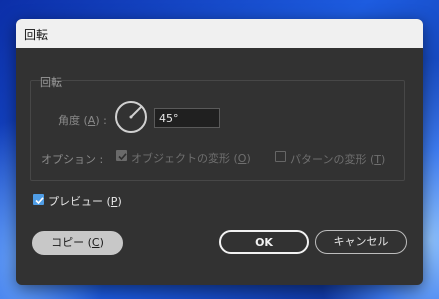 The height and width of the screenshot is (299, 439). Describe the element at coordinates (264, 242) in the screenshot. I see `ok-button: OK` at that location.